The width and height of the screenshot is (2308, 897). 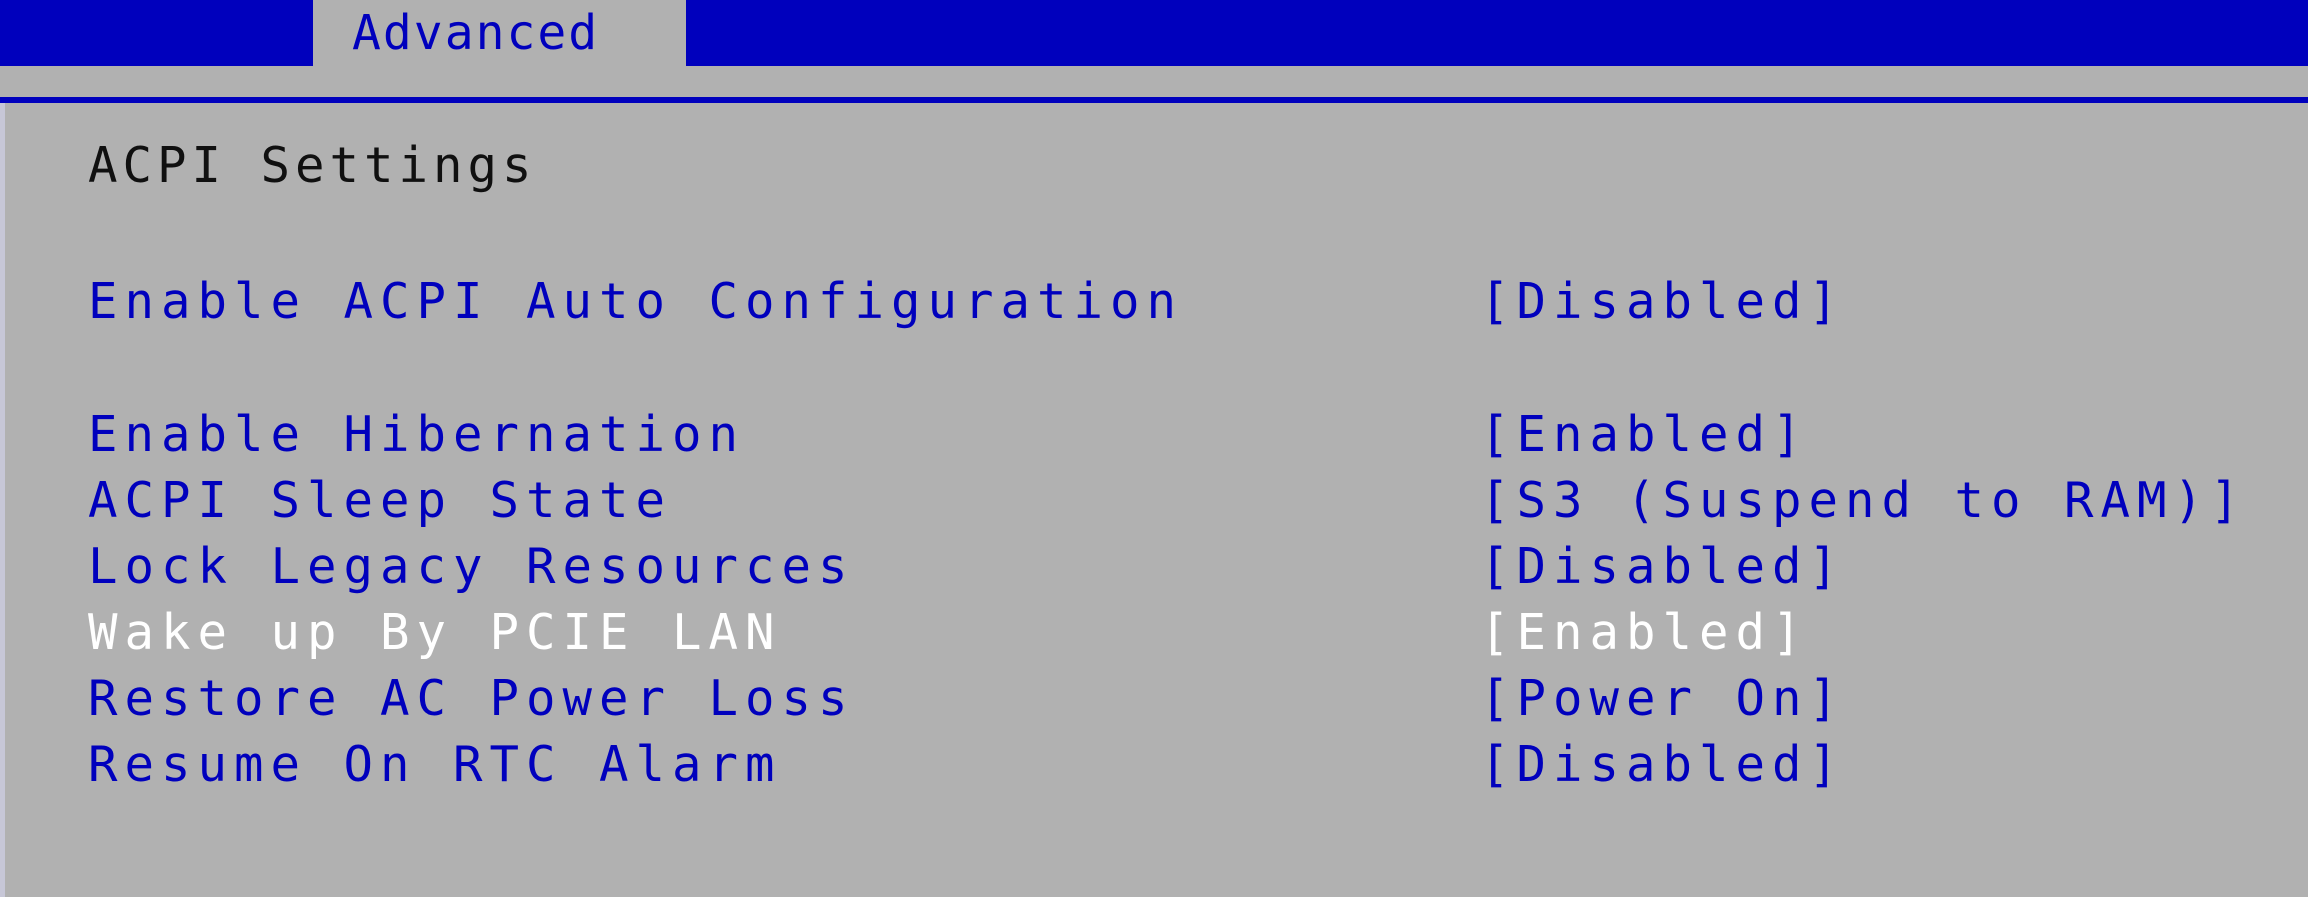 I want to click on left-panel-edge, so click(x=2, y=500).